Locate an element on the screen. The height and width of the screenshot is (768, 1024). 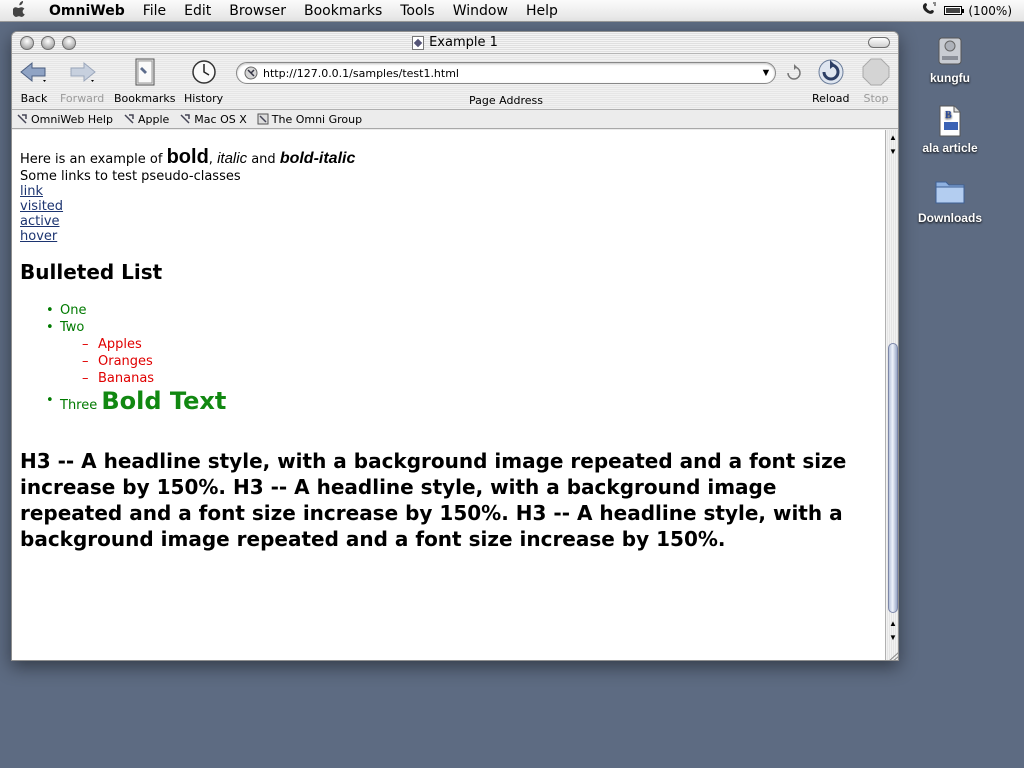
bold-example: bold is located at coordinates (187, 157).